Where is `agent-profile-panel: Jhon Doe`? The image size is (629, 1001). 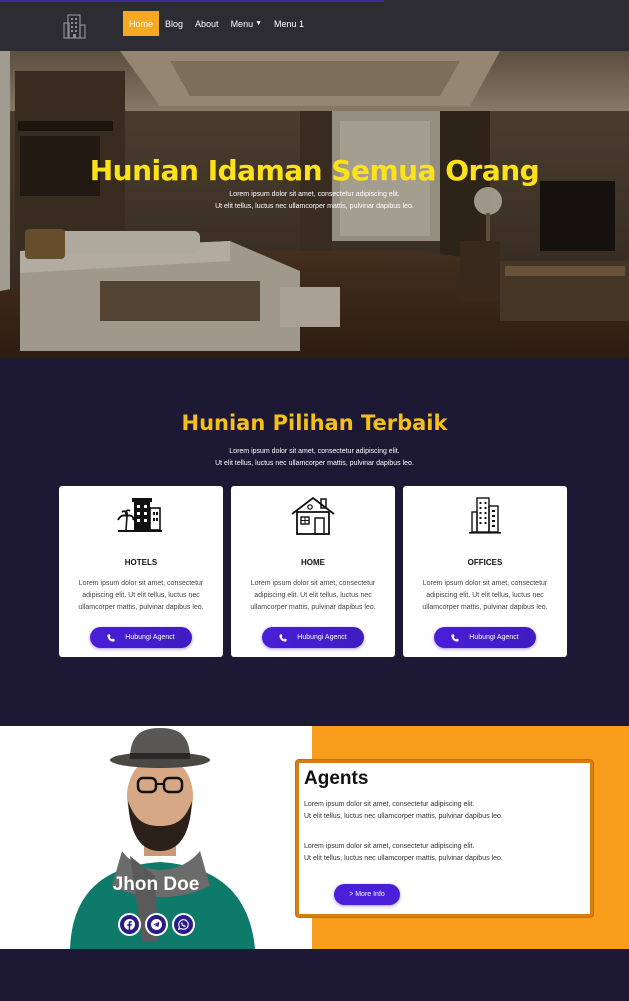
agent-profile-panel: Jhon Doe is located at coordinates (156, 837).